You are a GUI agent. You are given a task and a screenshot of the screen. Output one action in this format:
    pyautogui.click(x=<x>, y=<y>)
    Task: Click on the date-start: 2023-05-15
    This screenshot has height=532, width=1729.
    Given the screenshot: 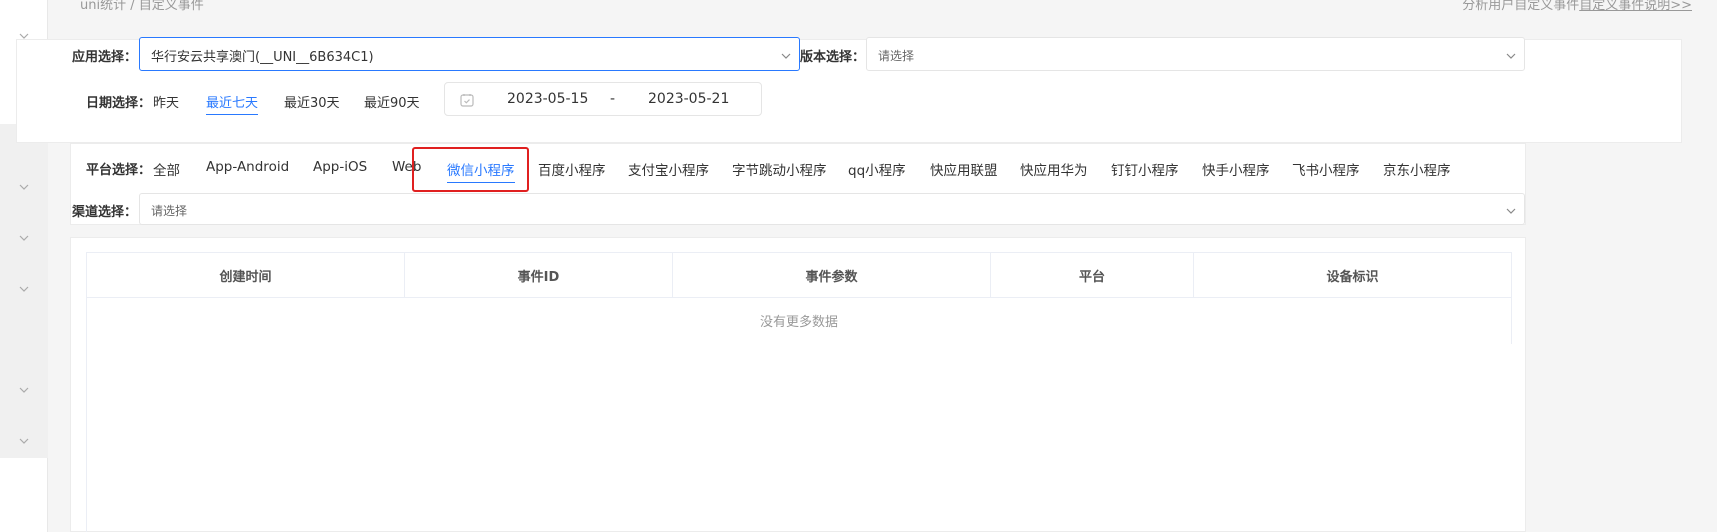 What is the action you would take?
    pyautogui.click(x=547, y=99)
    